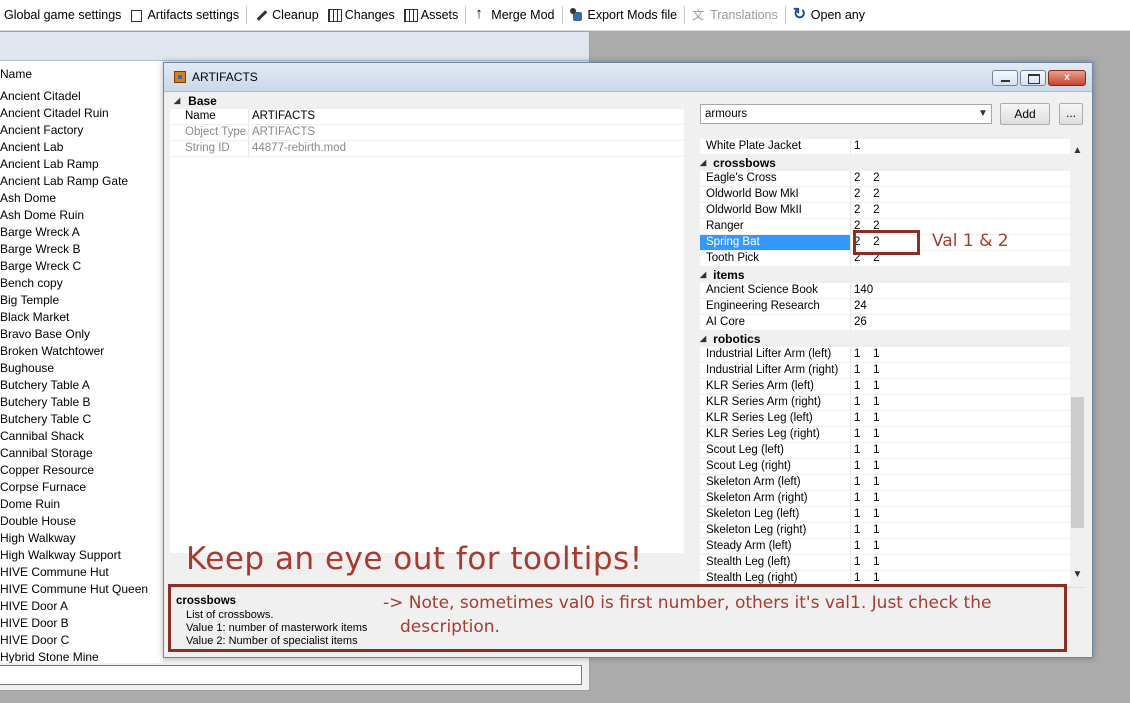  I want to click on list-item: Ash Dome Ruin, so click(81, 215).